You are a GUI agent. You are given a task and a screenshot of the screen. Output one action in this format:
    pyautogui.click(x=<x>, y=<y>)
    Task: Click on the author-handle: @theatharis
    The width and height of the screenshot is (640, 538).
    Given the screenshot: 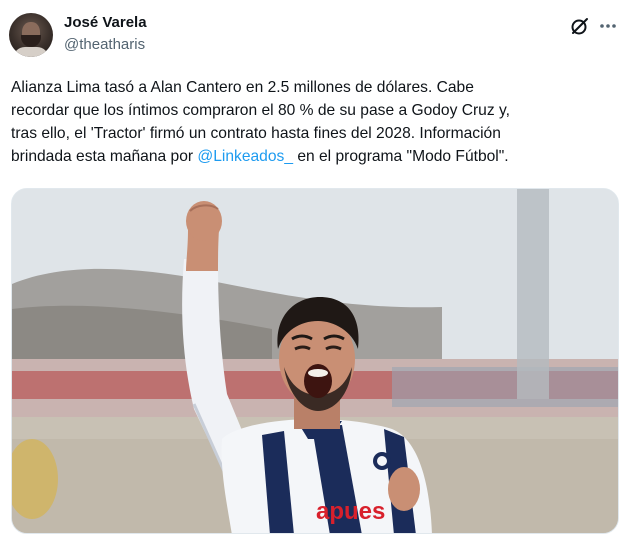 What is the action you would take?
    pyautogui.click(x=104, y=44)
    